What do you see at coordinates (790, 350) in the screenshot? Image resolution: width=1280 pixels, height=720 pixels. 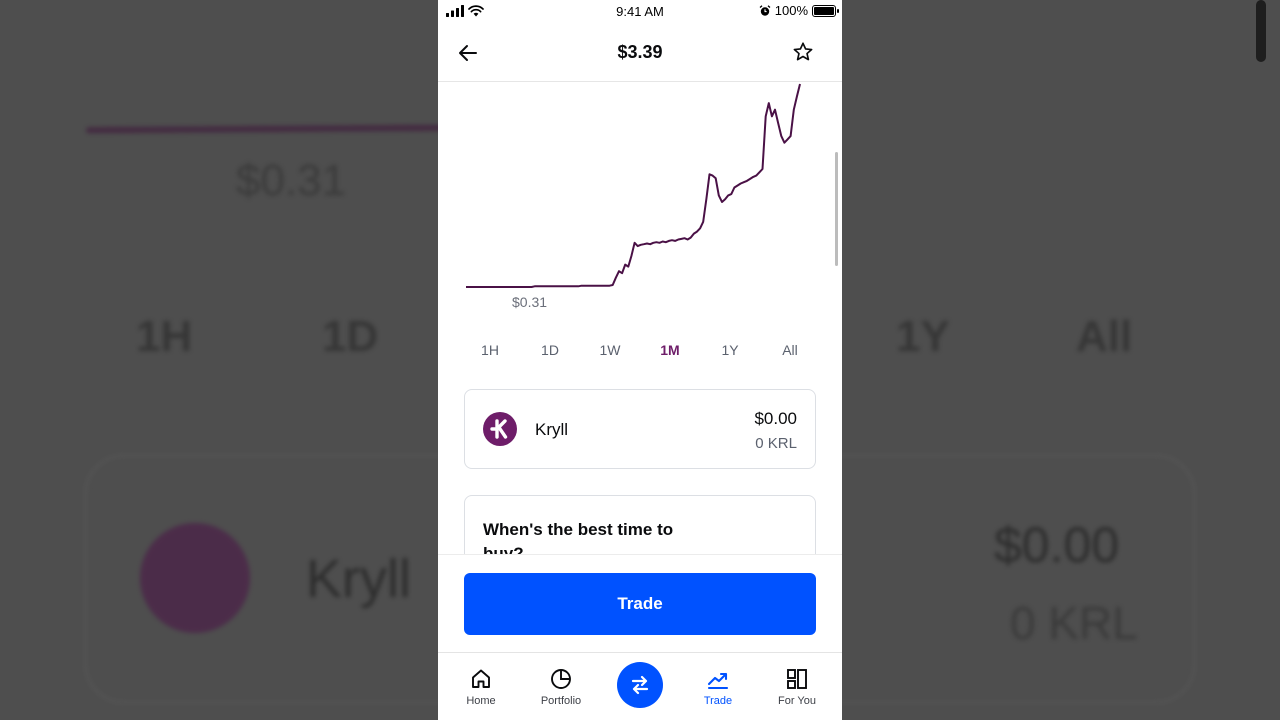 I see `range-all: All` at bounding box center [790, 350].